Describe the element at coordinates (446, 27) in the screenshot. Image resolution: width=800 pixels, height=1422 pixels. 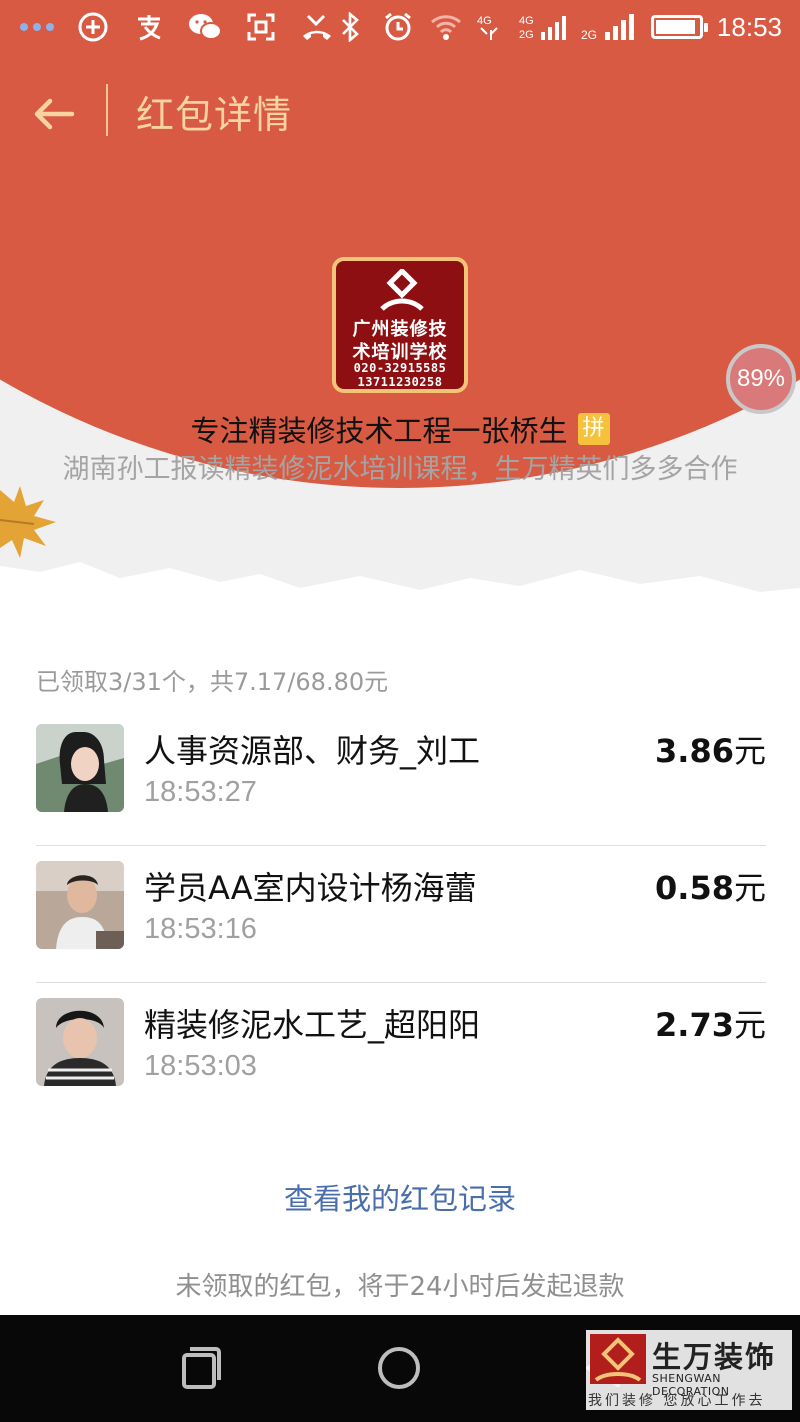
I see `wifi-icon` at that location.